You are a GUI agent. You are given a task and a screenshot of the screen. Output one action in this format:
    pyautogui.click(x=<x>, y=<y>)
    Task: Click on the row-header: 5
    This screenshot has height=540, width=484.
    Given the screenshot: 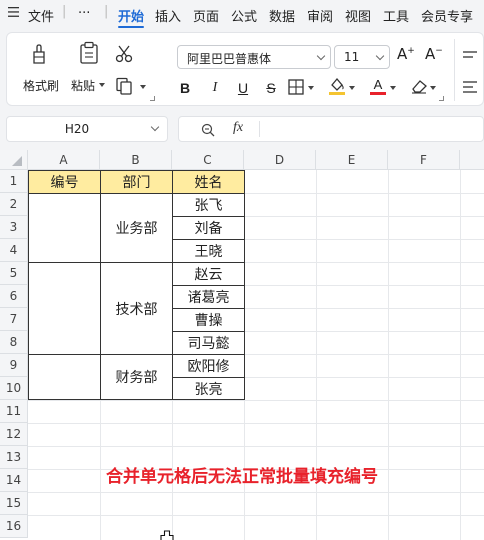 What is the action you would take?
    pyautogui.click(x=14, y=273)
    